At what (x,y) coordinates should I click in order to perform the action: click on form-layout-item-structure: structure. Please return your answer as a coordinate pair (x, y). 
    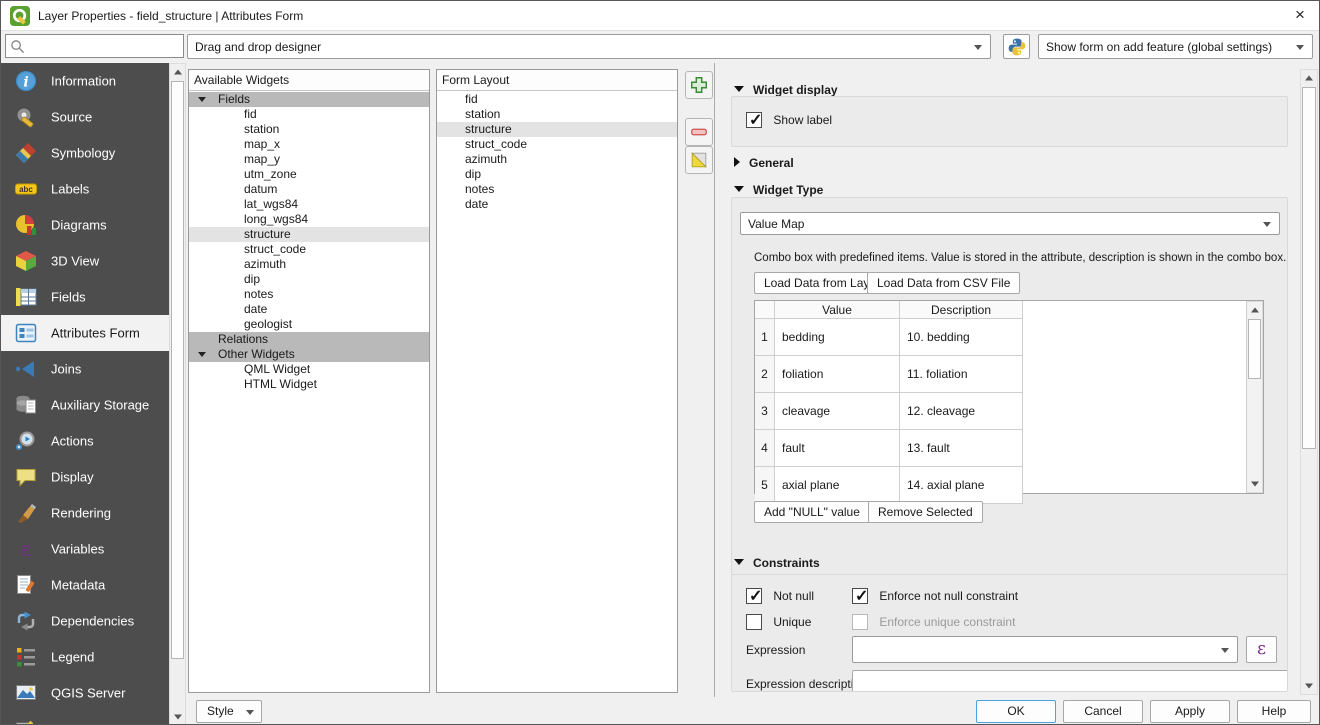
    Looking at the image, I should click on (557, 129).